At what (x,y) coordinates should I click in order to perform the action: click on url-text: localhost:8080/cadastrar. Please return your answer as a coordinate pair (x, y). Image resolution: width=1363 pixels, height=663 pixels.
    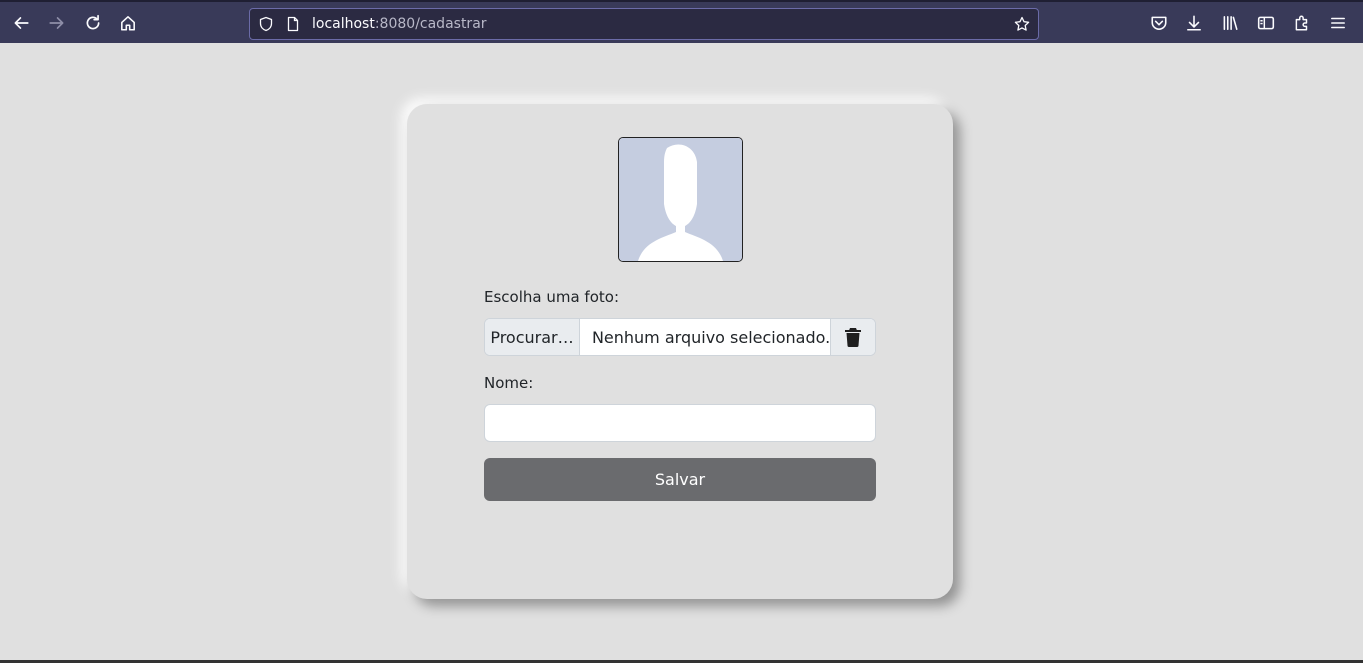
    Looking at the image, I should click on (399, 24).